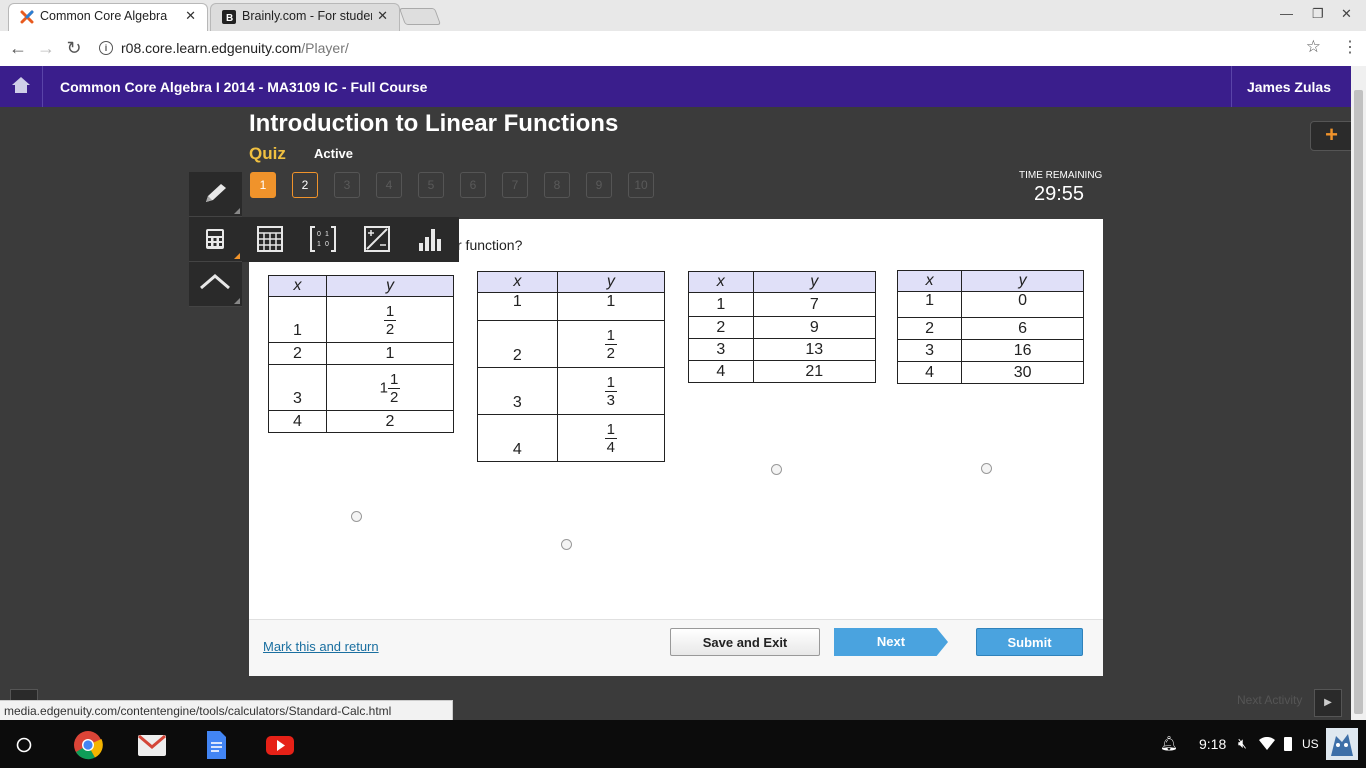 The image size is (1366, 768). Describe the element at coordinates (1313, 47) in the screenshot. I see `bookmark-star-icon: ☆` at that location.